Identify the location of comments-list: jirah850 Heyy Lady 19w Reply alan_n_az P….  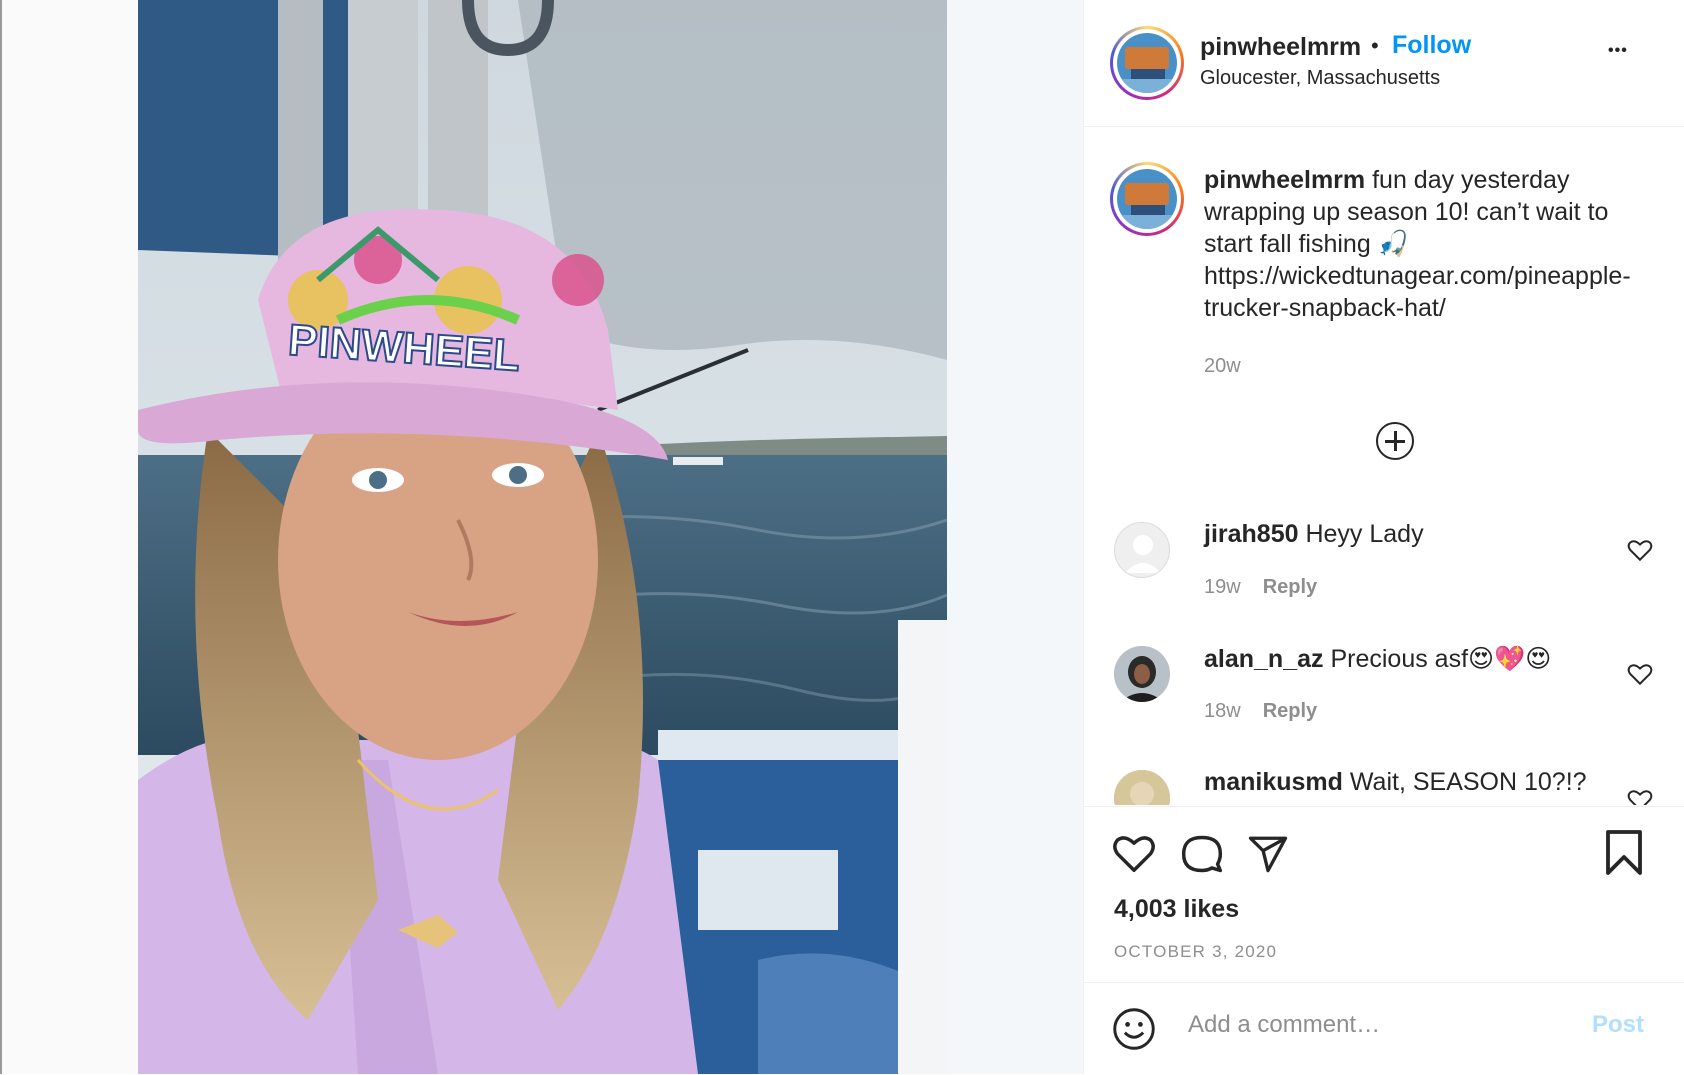
(1384, 652).